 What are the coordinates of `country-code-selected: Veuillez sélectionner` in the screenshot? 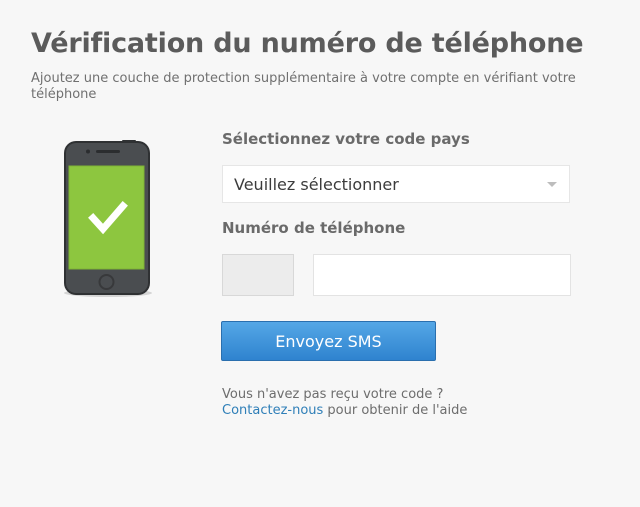 It's located at (316, 184).